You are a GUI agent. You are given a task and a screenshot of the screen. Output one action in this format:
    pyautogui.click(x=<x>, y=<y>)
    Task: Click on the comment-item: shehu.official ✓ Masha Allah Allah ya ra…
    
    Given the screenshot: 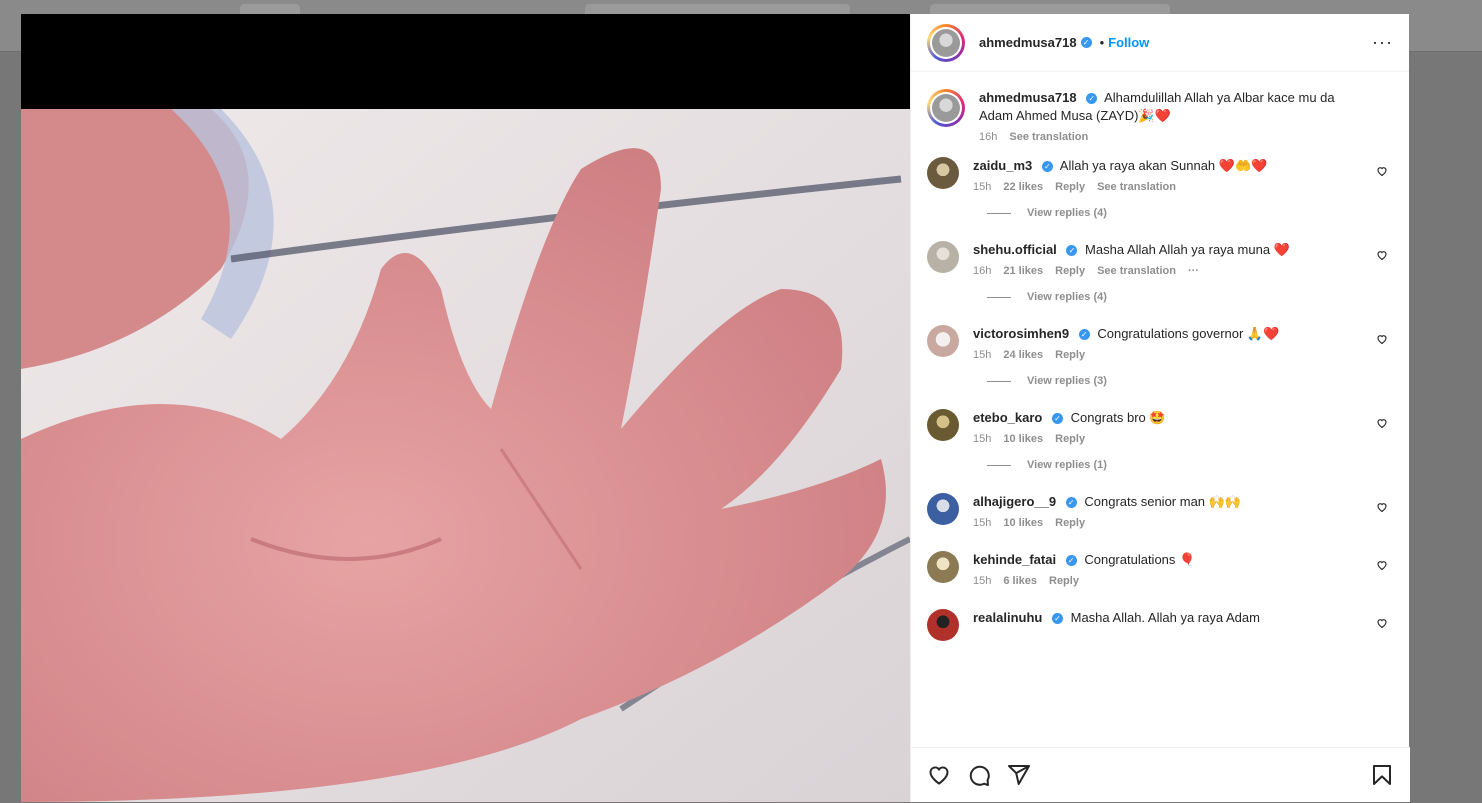 What is the action you would take?
    pyautogui.click(x=1160, y=259)
    